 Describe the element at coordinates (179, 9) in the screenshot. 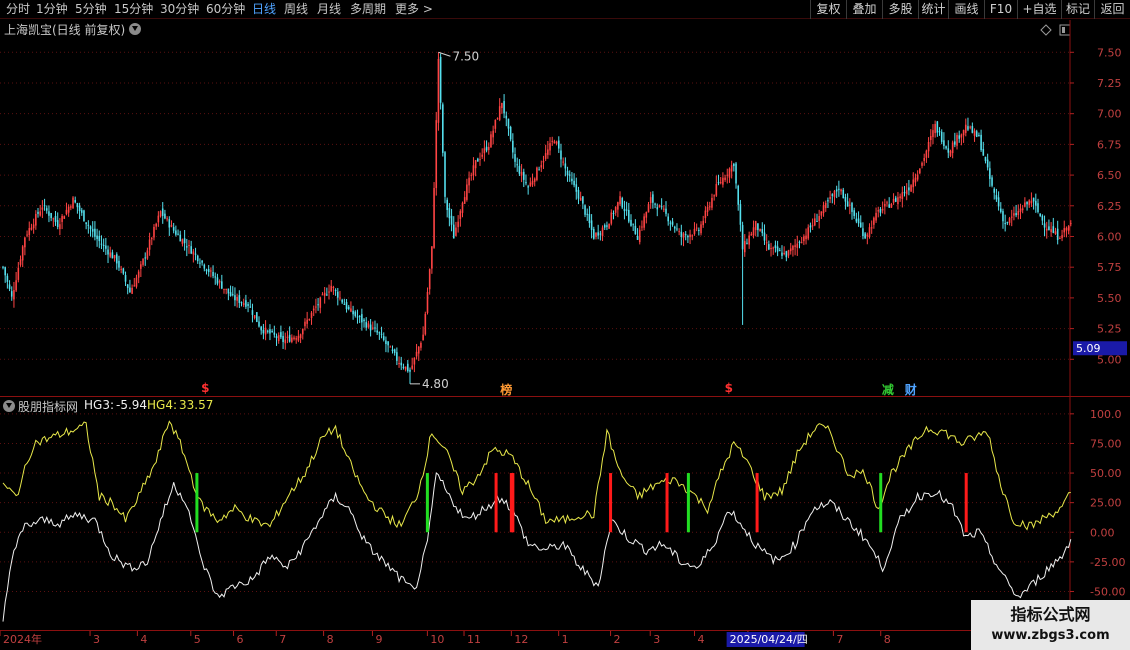

I see `period-tab-30min: 30分钟` at that location.